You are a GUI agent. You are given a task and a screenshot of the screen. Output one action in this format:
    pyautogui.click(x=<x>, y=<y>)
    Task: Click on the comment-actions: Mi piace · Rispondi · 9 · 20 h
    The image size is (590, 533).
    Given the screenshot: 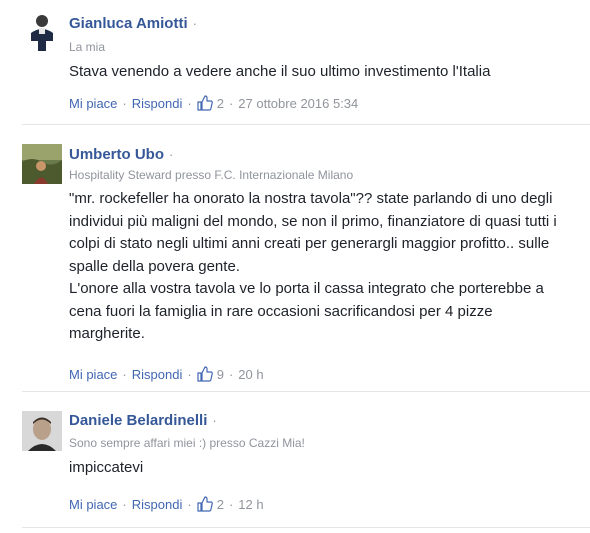 What is the action you would take?
    pyautogui.click(x=166, y=374)
    